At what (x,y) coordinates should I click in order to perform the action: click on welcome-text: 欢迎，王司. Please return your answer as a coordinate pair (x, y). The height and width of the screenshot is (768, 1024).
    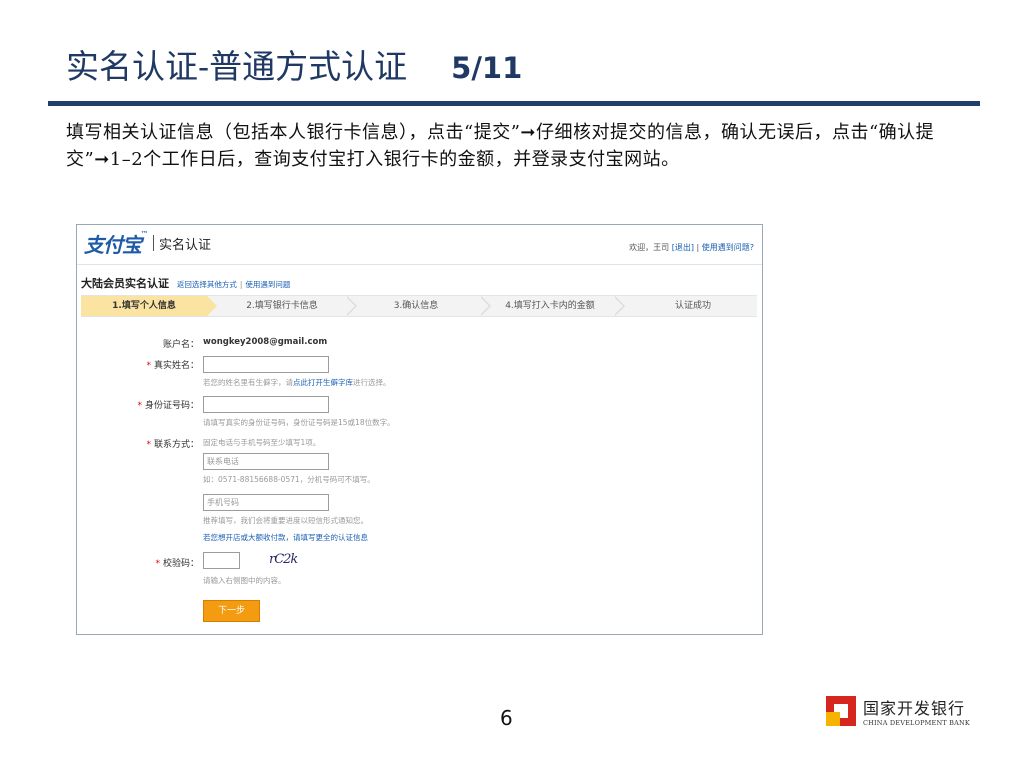
    Looking at the image, I should click on (649, 247).